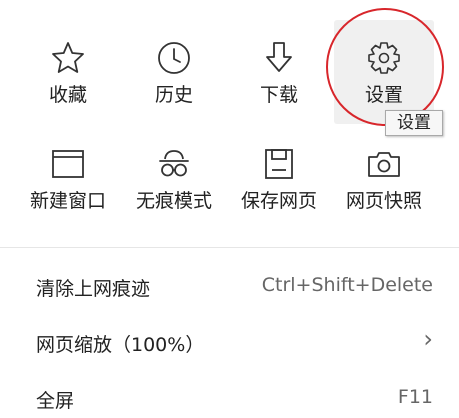 The width and height of the screenshot is (459, 418). I want to click on clear-history-label: 清除上网痕迹, so click(93, 289).